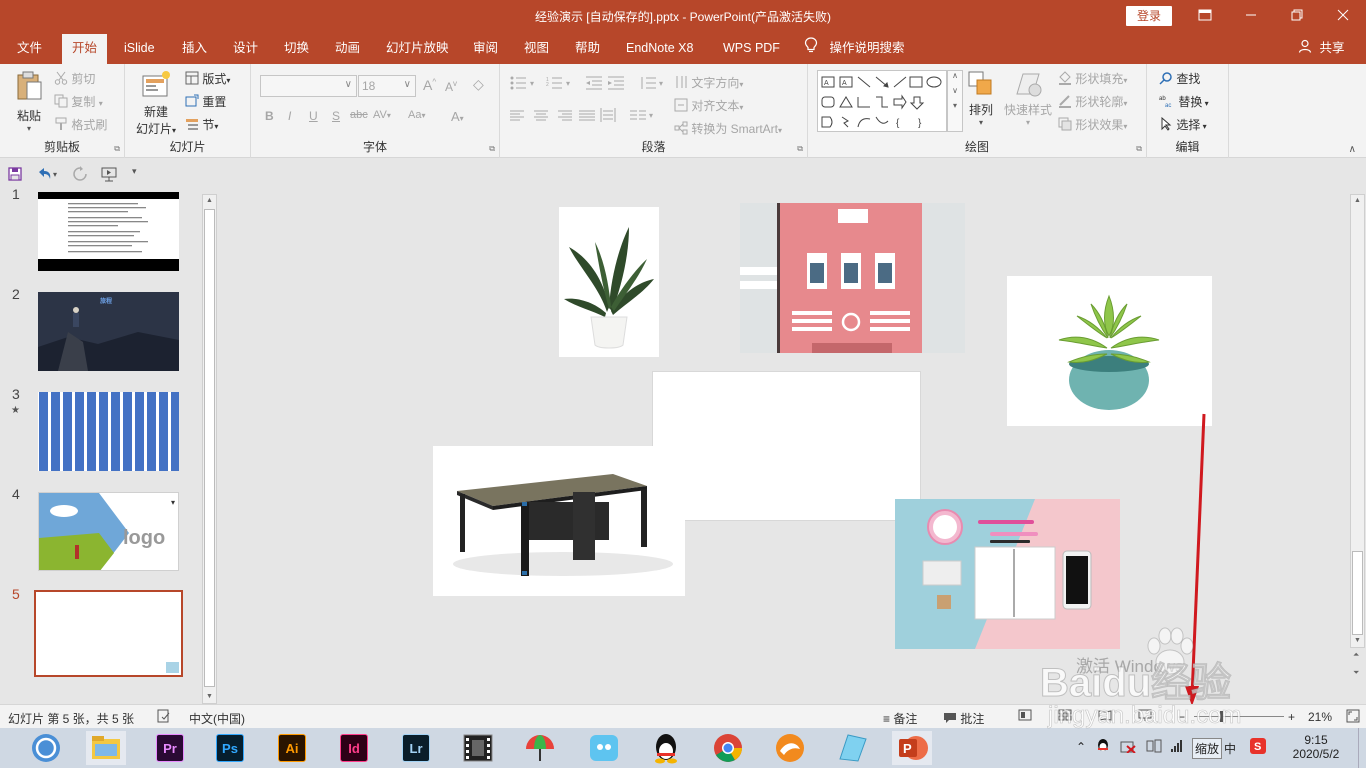 The height and width of the screenshot is (768, 1366). What do you see at coordinates (524, 84) in the screenshot?
I see `bullets-icon: ▾` at bounding box center [524, 84].